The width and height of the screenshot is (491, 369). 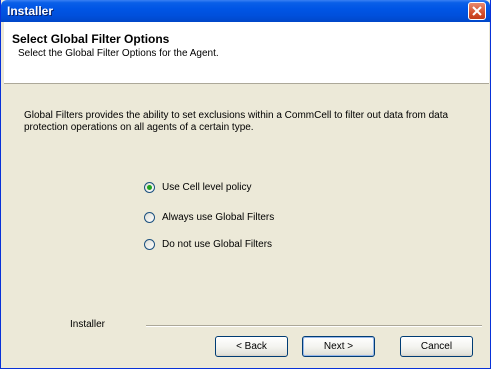 I want to click on title-bar: Installer, so click(x=245, y=11).